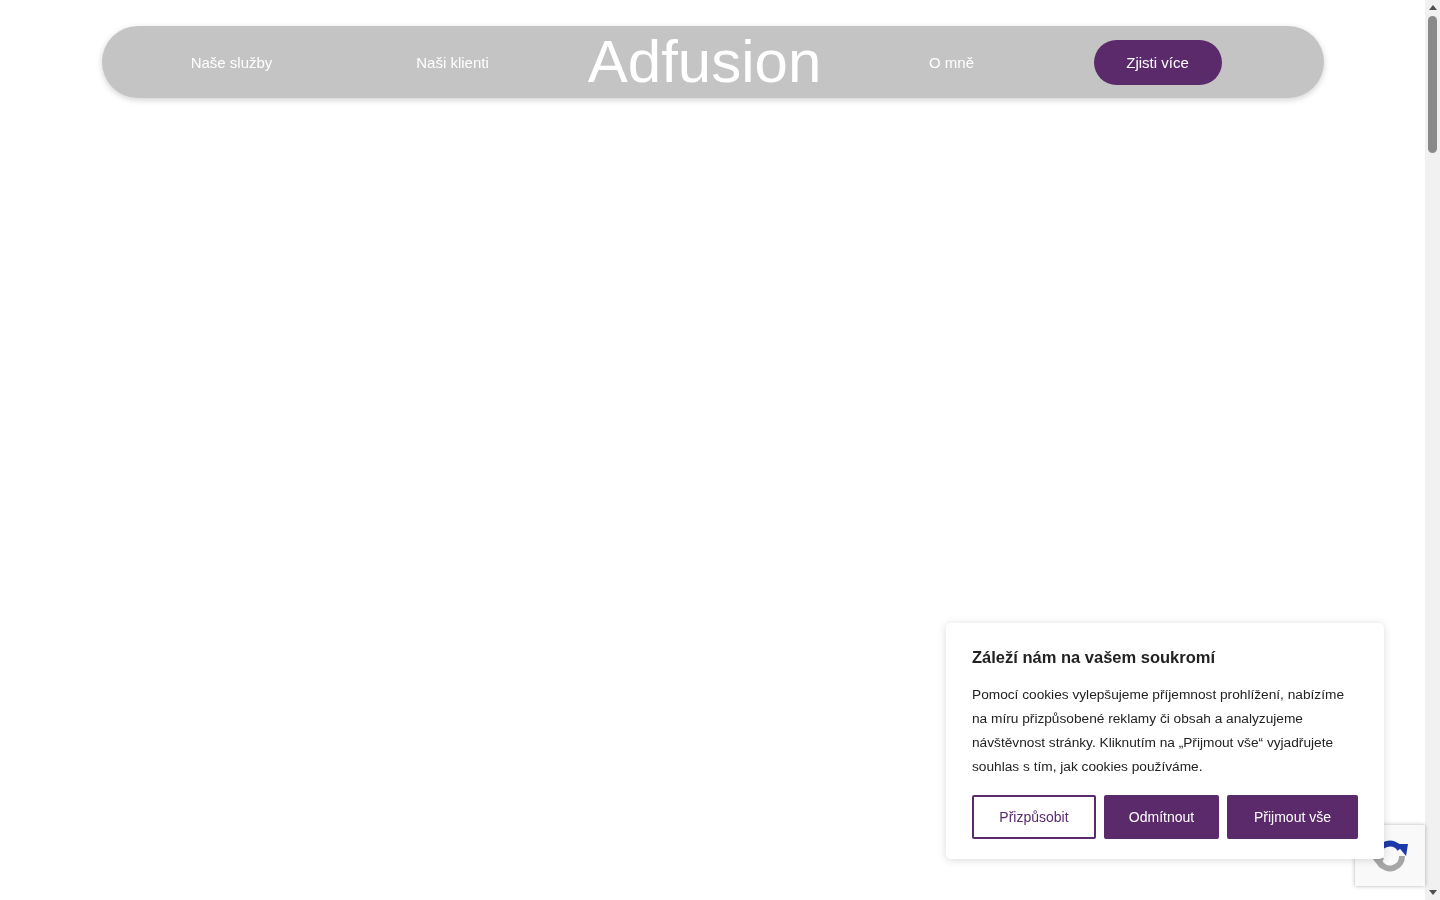 The width and height of the screenshot is (1440, 900). Describe the element at coordinates (1432, 7) in the screenshot. I see `arrow-up-icon` at that location.